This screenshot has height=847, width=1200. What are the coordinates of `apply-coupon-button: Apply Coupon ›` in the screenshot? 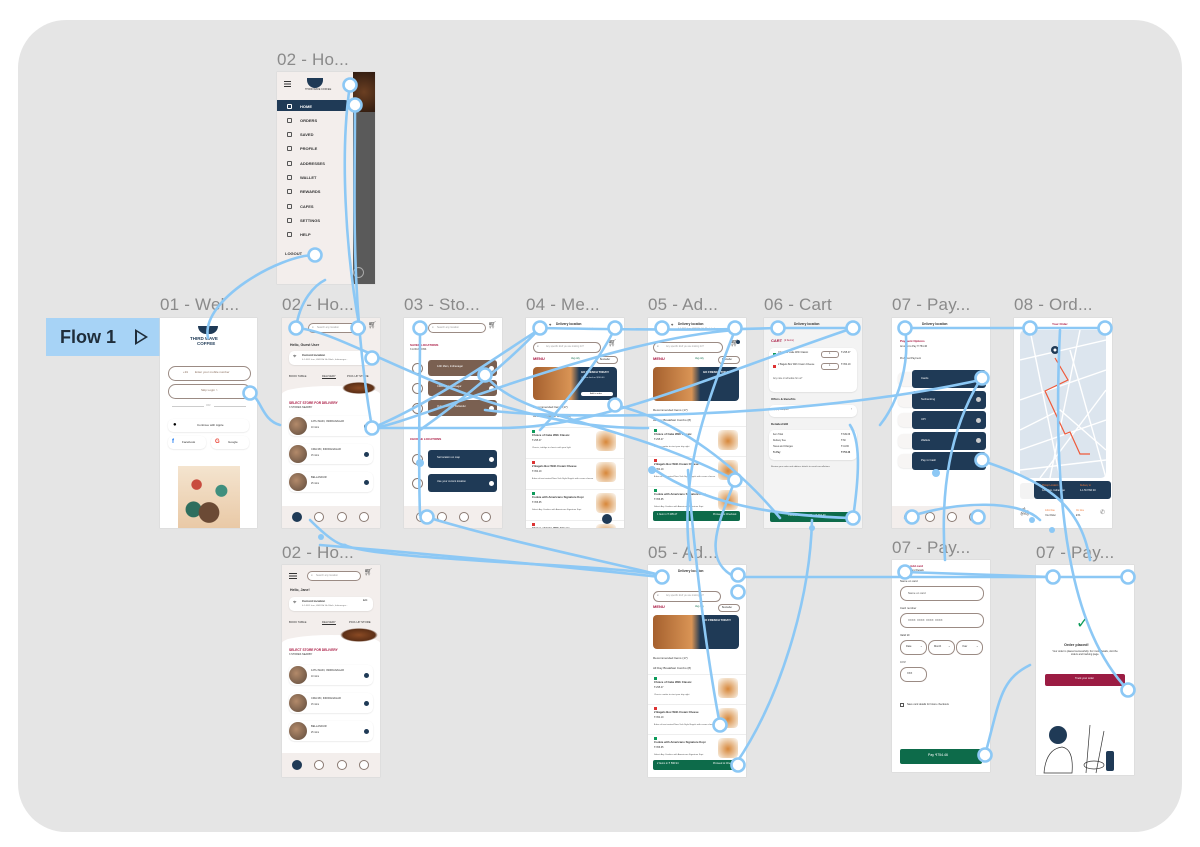 It's located at (813, 411).